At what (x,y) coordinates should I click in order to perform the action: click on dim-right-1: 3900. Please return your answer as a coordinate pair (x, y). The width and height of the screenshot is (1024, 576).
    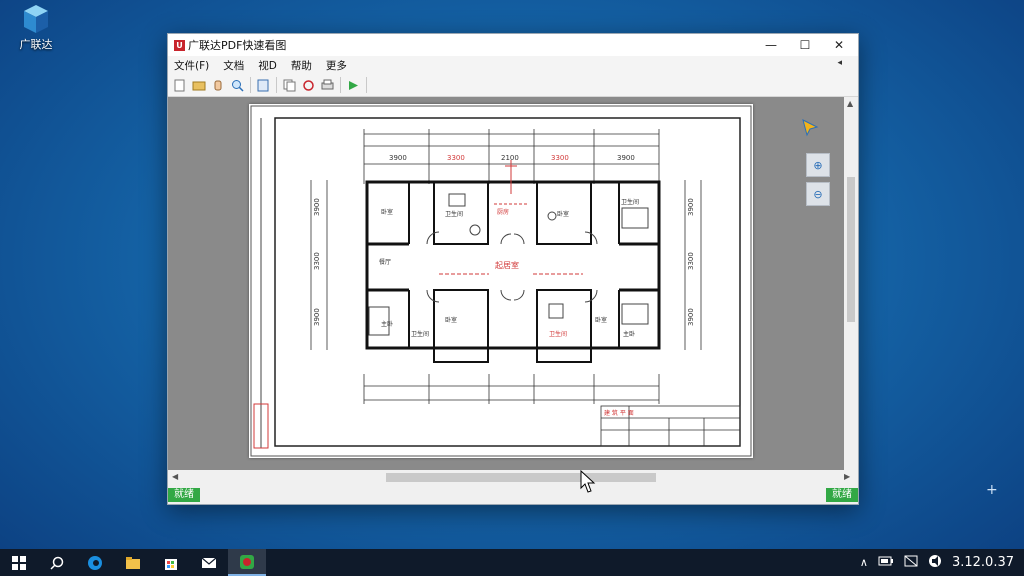
    Looking at the image, I should click on (691, 207).